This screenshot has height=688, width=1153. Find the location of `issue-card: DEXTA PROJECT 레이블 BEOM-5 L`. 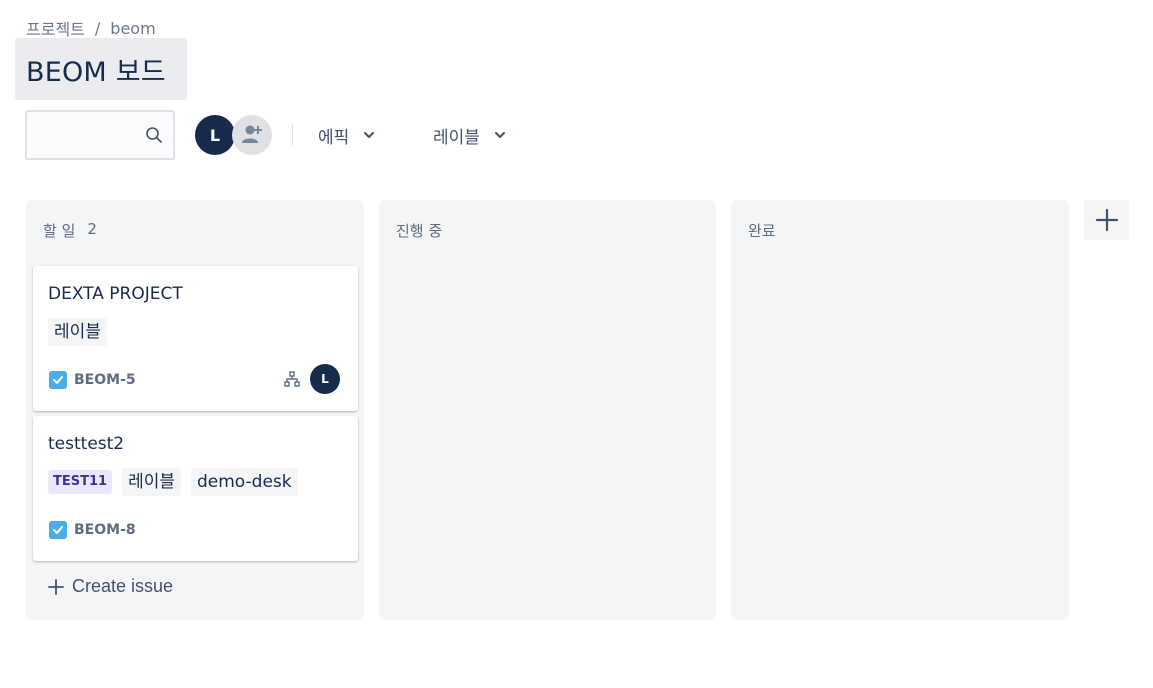

issue-card: DEXTA PROJECT 레이블 BEOM-5 L is located at coordinates (195, 338).